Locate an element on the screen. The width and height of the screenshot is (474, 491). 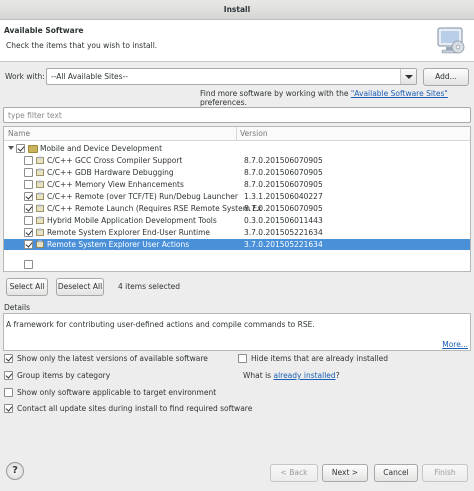
hint-prefix: Find more software by working with the is located at coordinates (275, 93).